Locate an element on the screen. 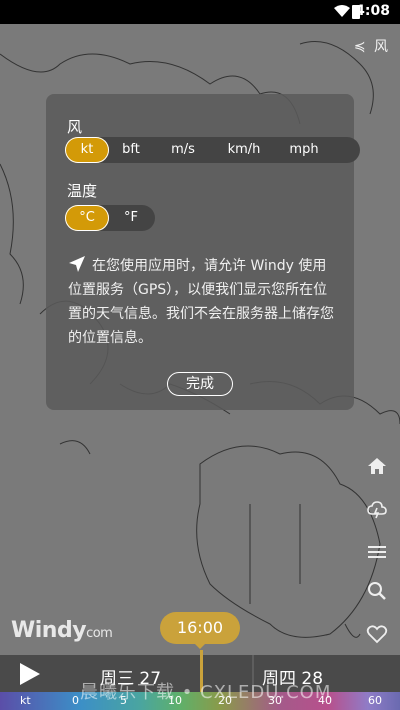 This screenshot has height=710, width=400. scale-unit: kt is located at coordinates (25, 700).